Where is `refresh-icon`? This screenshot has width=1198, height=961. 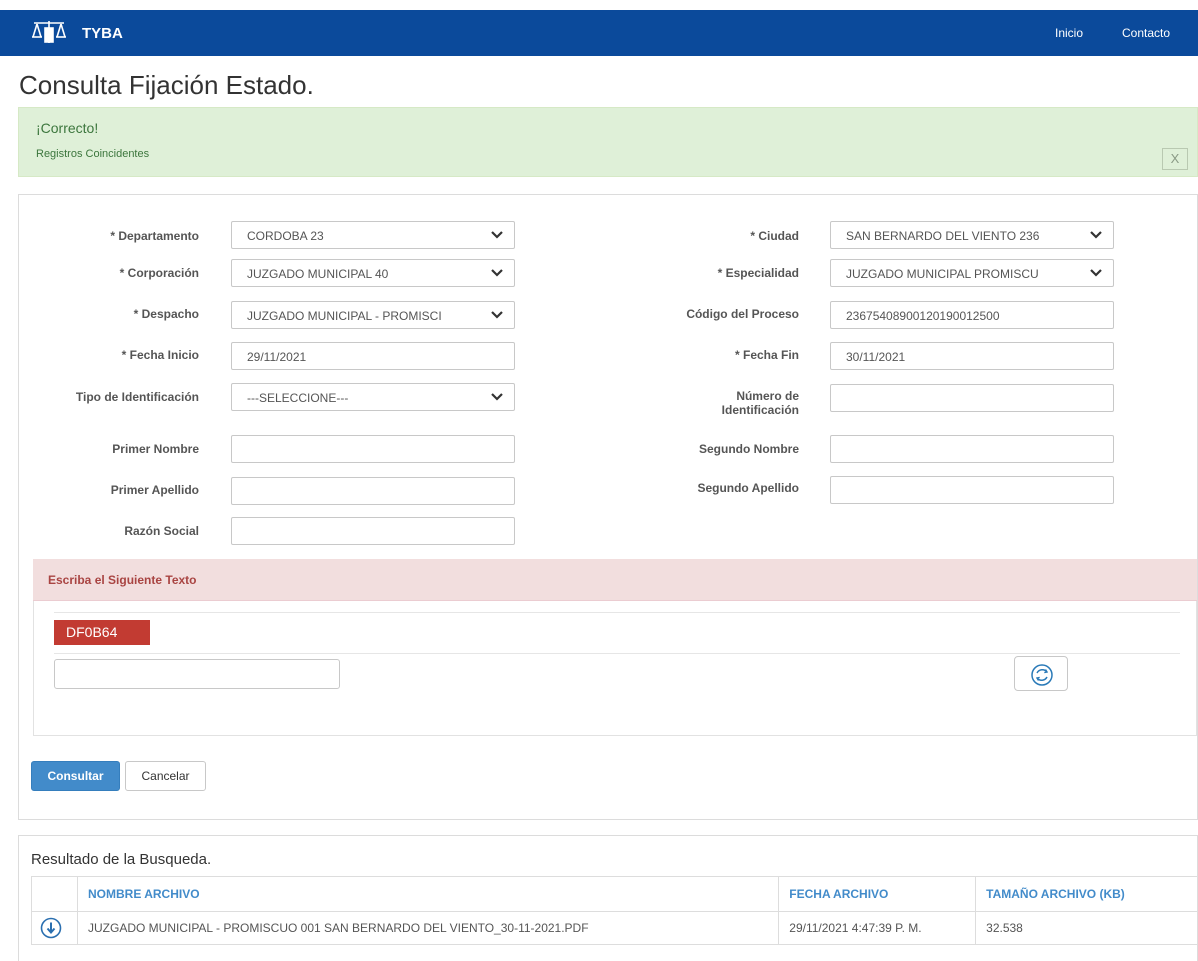 refresh-icon is located at coordinates (1042, 675).